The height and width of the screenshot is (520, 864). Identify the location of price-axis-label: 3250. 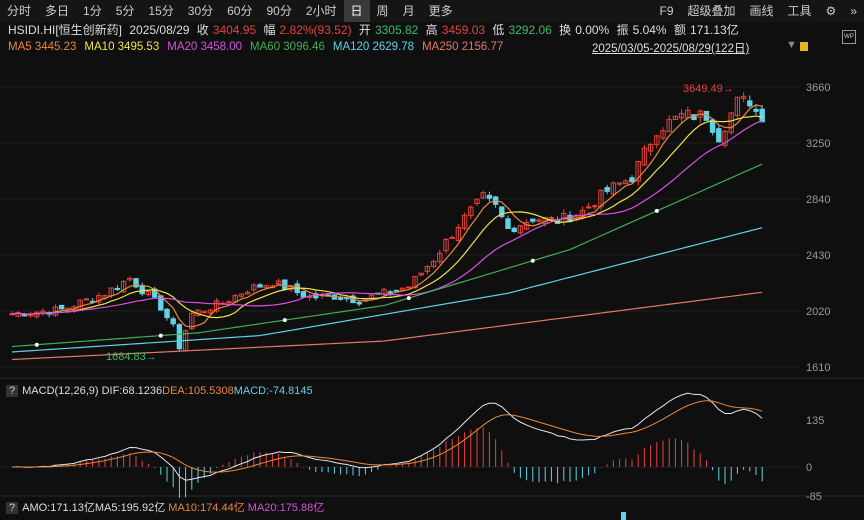
(818, 144).